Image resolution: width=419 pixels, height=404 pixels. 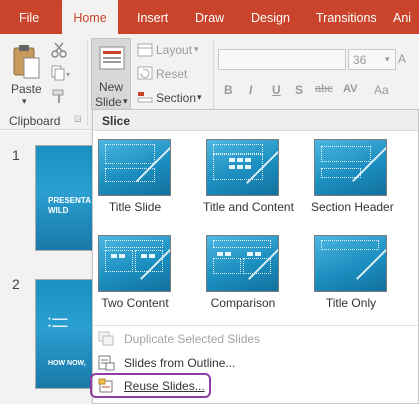 I want to click on paste-label: Paste, so click(x=26, y=89).